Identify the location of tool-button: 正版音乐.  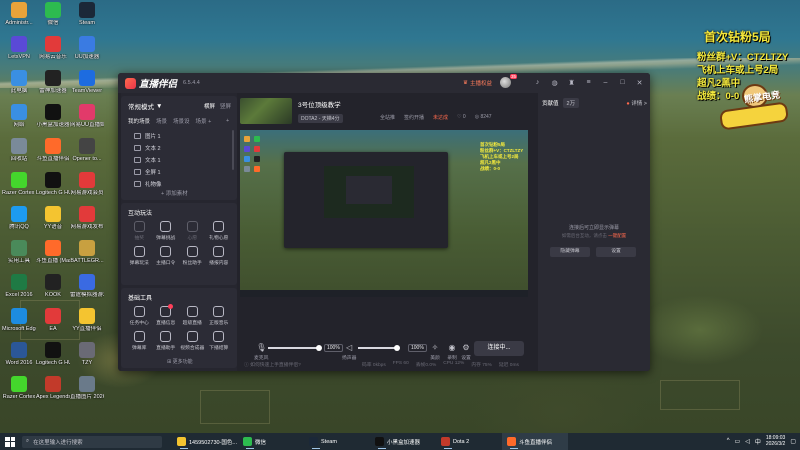
(219, 316).